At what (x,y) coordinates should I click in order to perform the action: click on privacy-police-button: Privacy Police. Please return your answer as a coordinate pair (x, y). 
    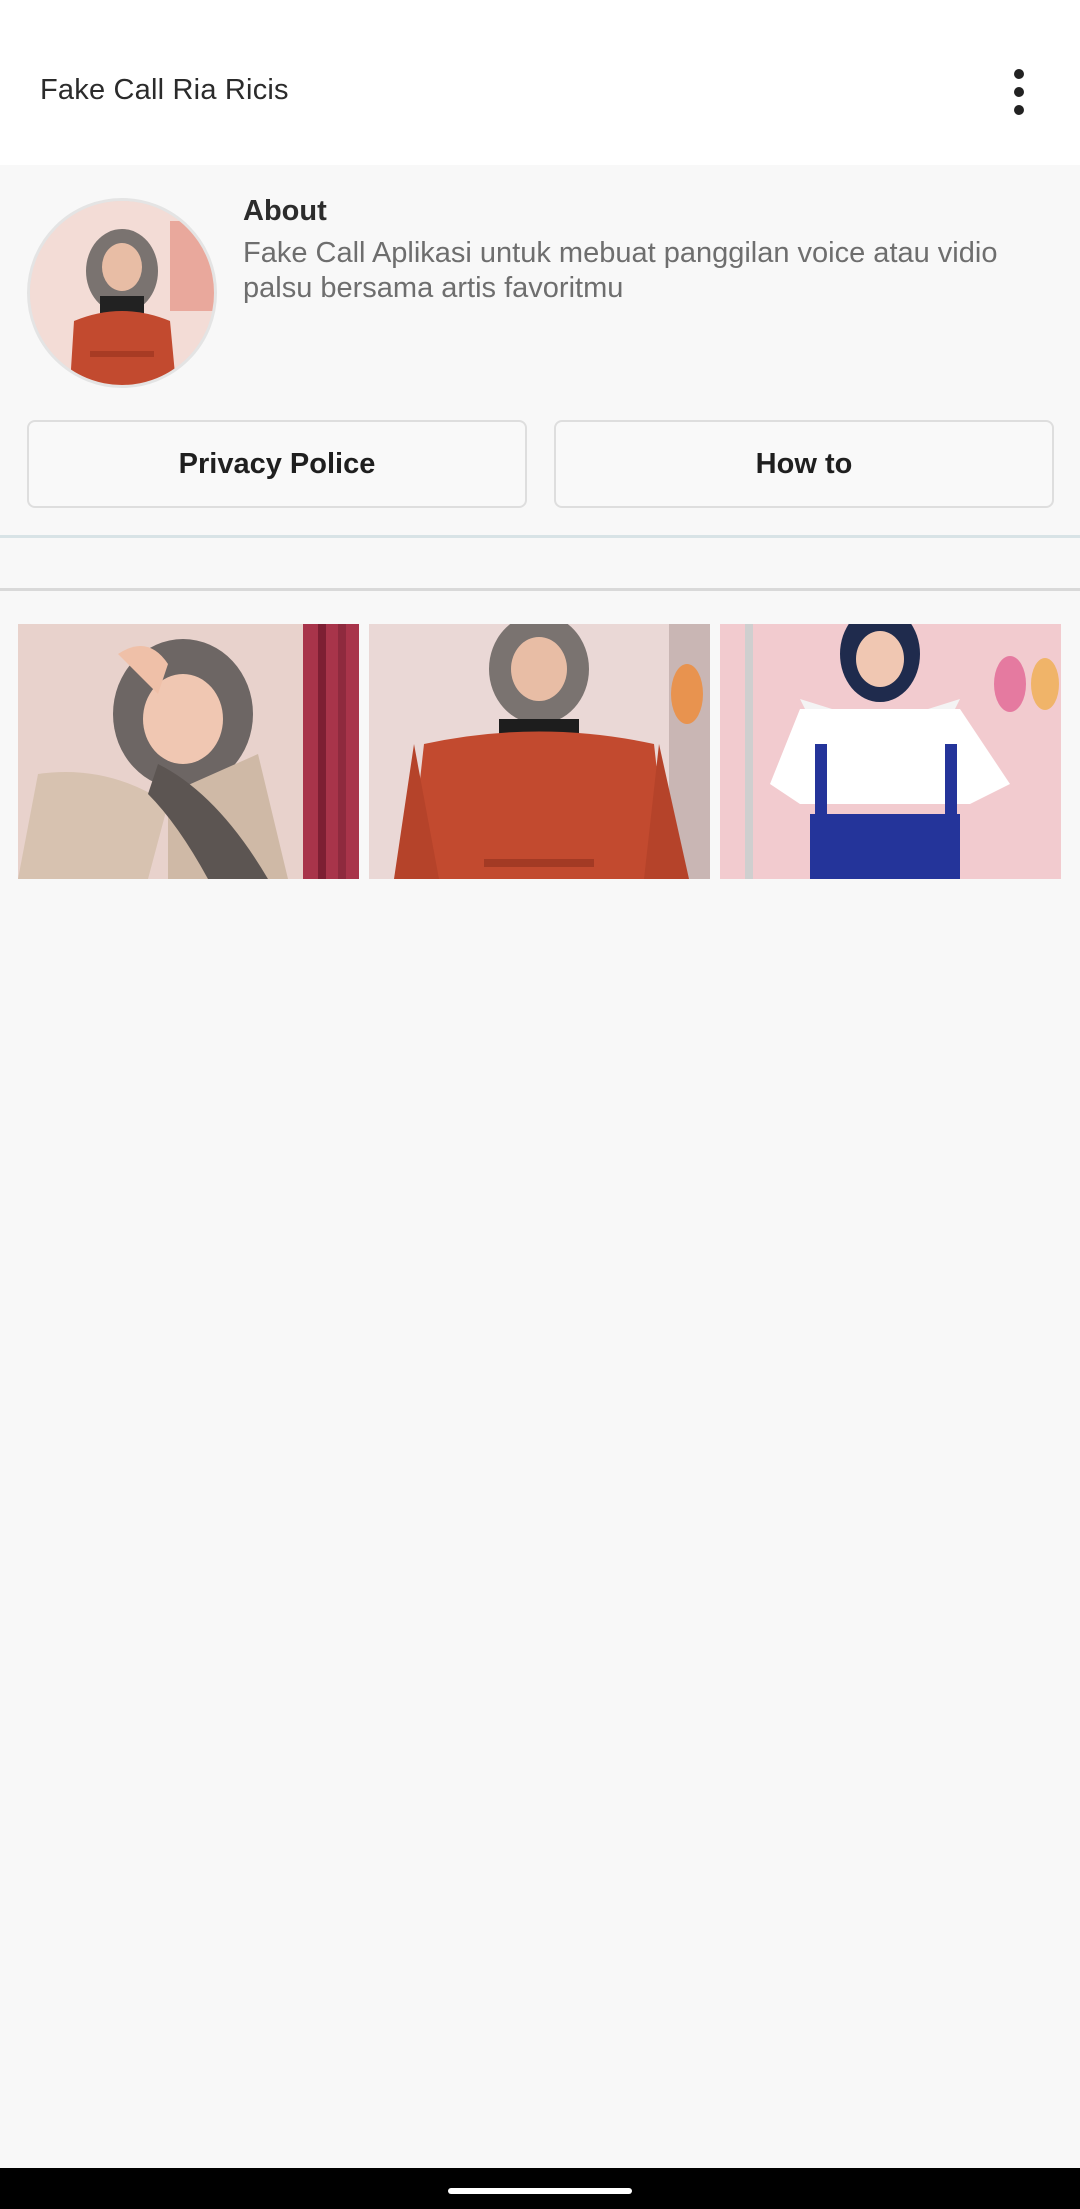
    Looking at the image, I should click on (277, 464).